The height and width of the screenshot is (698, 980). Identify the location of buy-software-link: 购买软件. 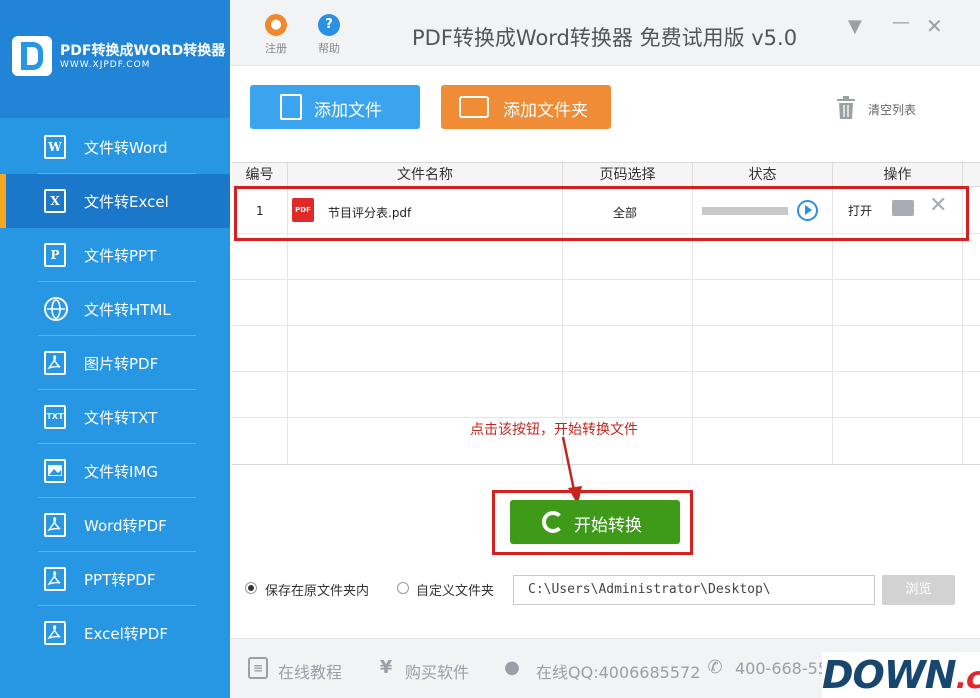
(437, 671).